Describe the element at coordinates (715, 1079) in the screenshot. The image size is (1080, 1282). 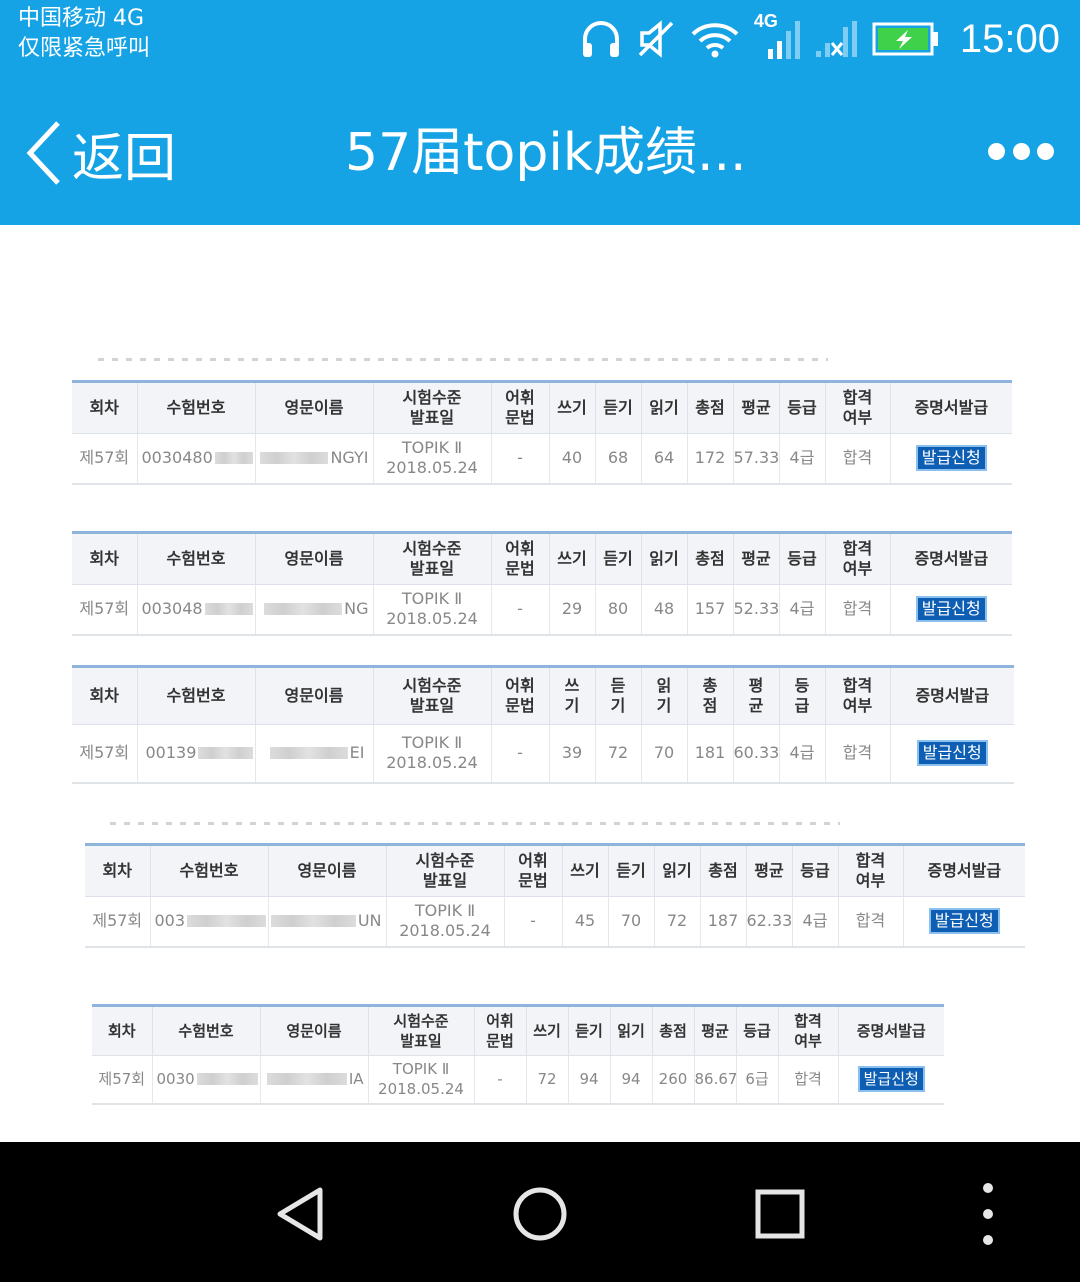
I see `cell-average: 86.67` at that location.